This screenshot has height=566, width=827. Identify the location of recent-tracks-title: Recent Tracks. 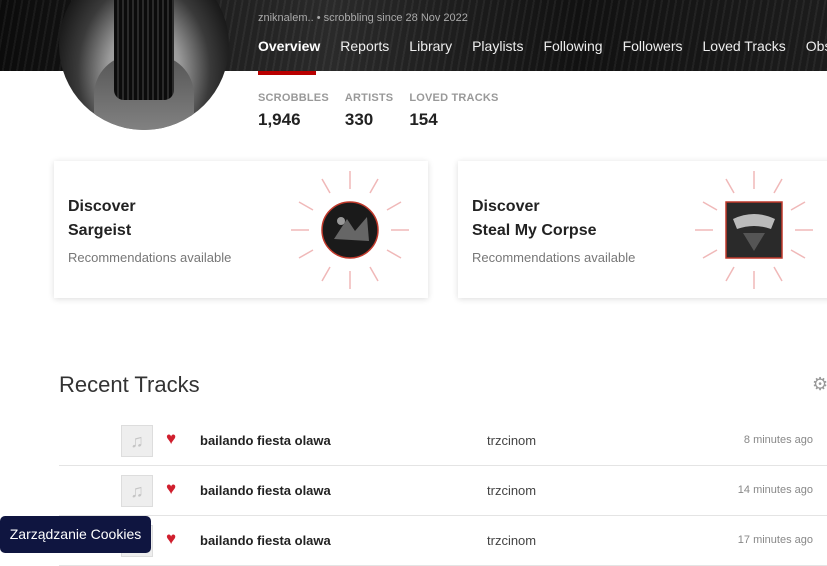
(129, 385).